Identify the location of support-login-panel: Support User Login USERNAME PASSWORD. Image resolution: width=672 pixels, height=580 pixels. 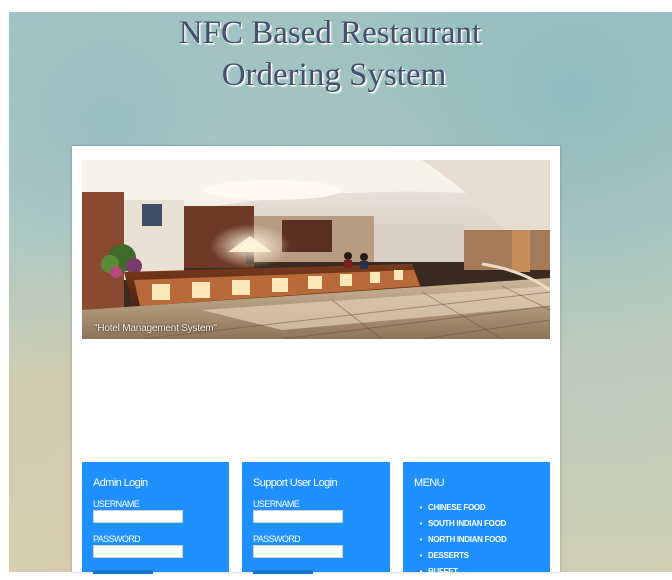
(316, 518).